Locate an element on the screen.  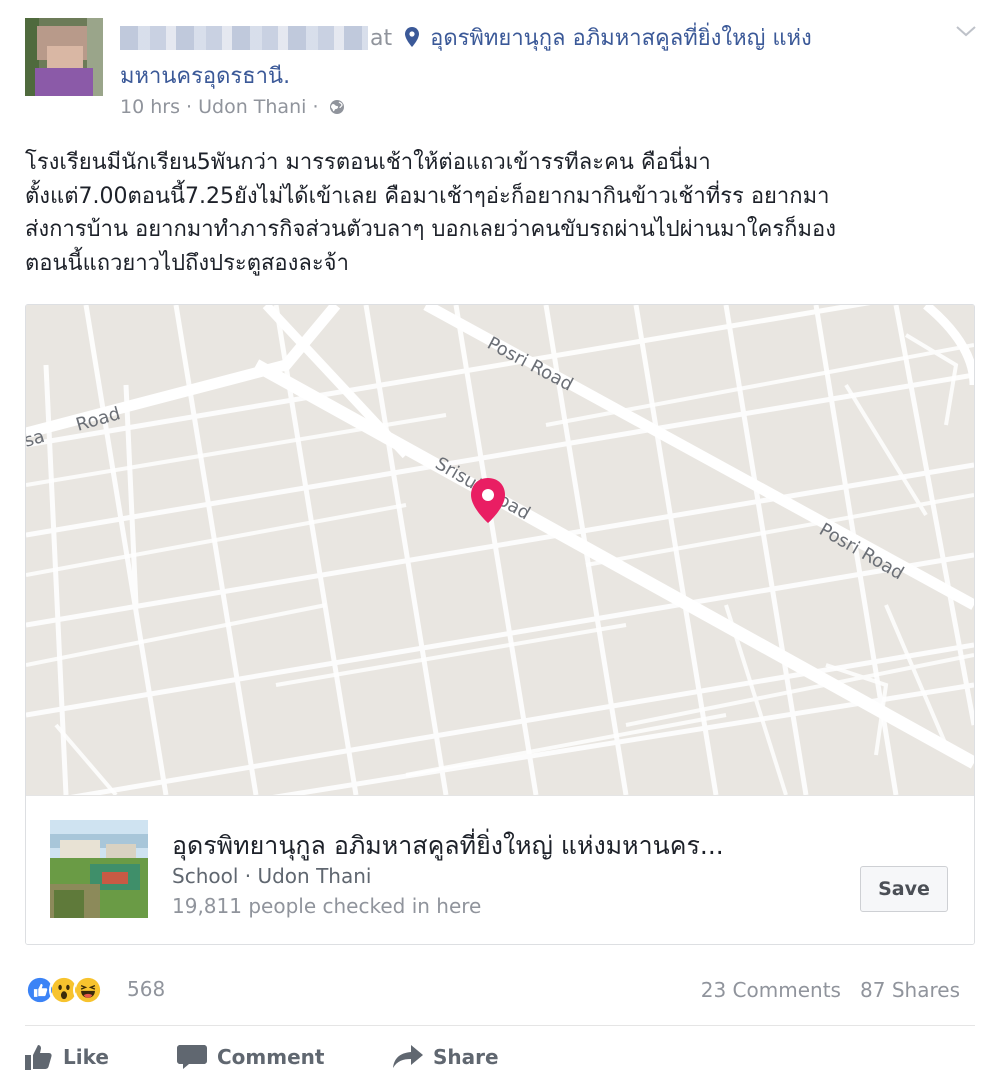
thumbs-up-icon is located at coordinates (38, 1057).